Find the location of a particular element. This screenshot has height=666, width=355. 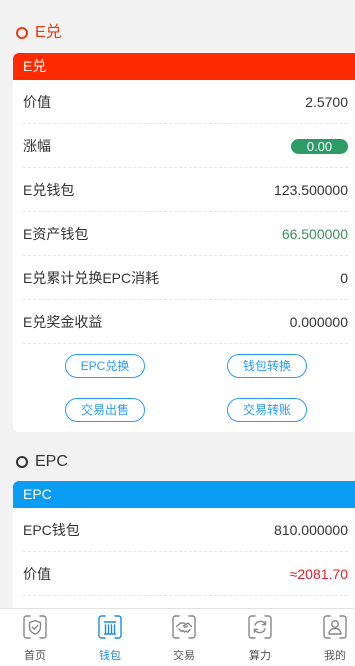

nav-item-profile: 我的 is located at coordinates (335, 637).